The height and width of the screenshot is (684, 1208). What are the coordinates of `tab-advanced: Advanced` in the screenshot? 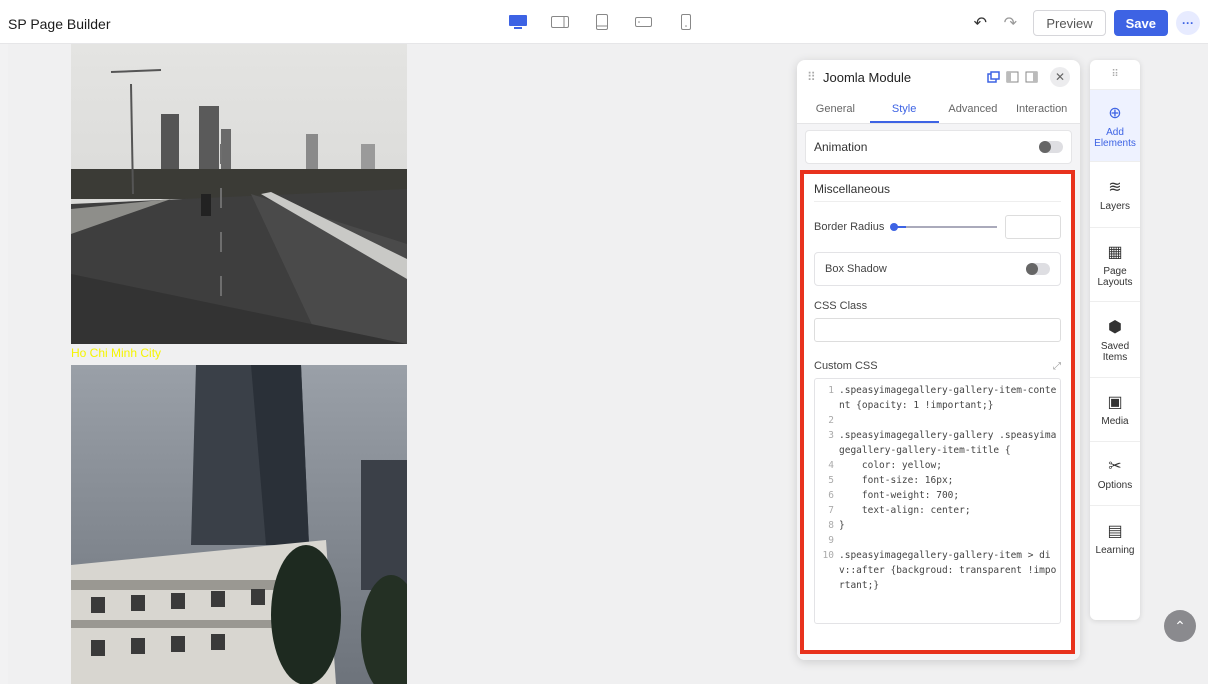 It's located at (973, 108).